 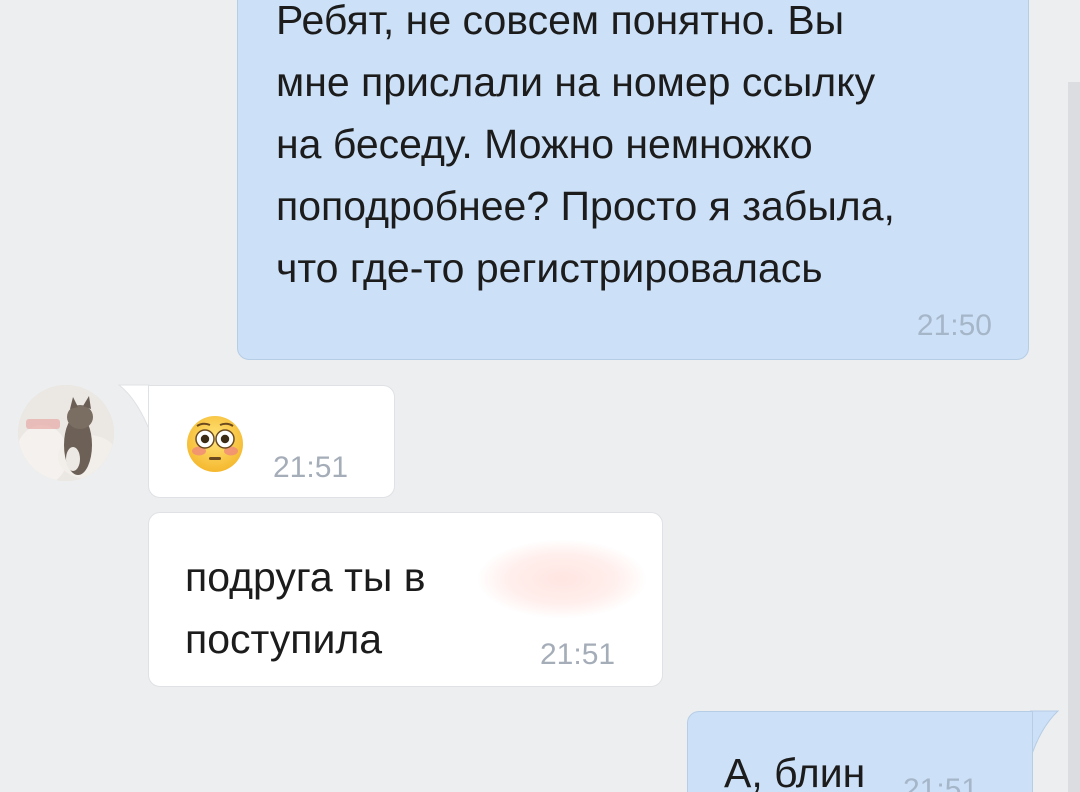 I want to click on cat-photo-icon, so click(x=66, y=433).